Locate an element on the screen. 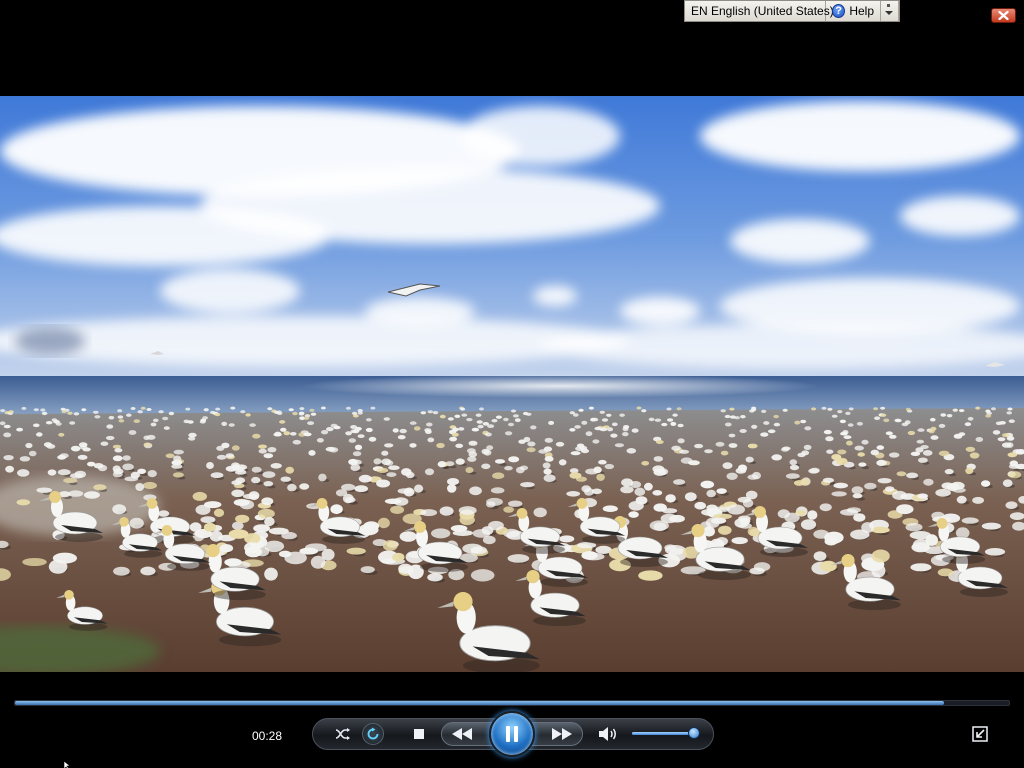  stop-icon is located at coordinates (419, 734).